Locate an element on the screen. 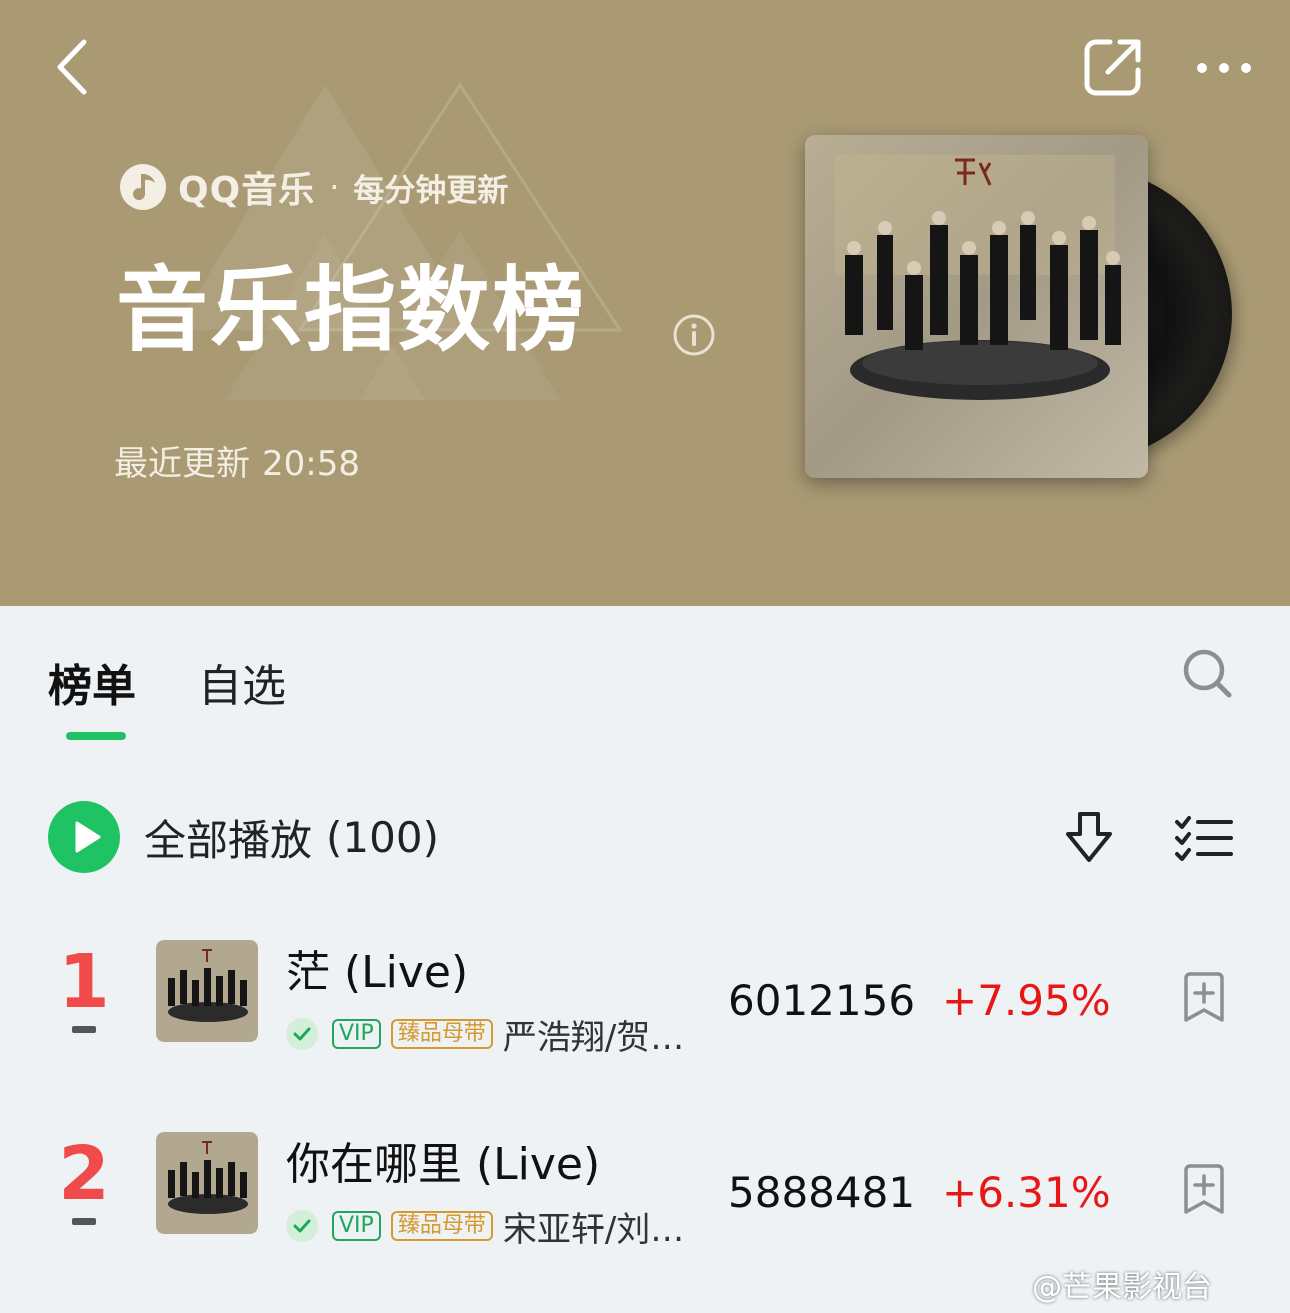  update-frequency-text: 每分钟更新 is located at coordinates (431, 190).